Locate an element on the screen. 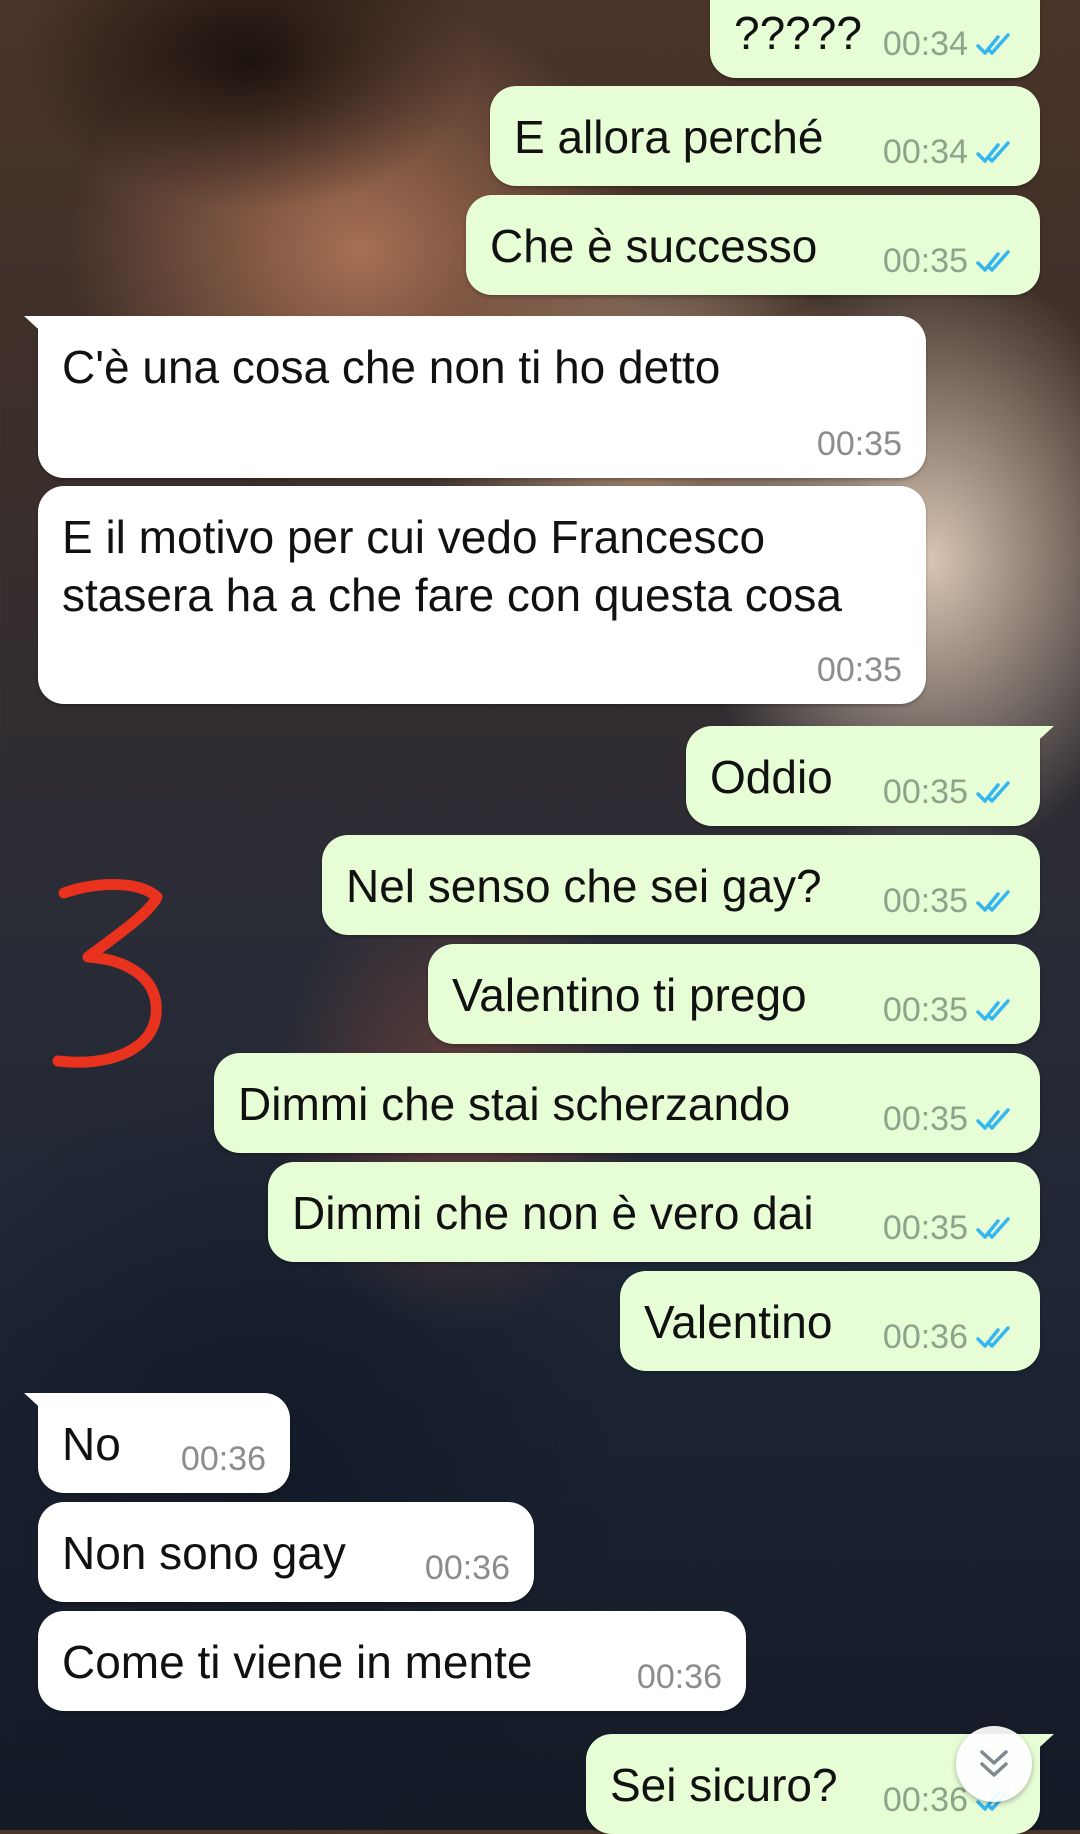 The image size is (1080, 1834). message-text: Valentino is located at coordinates (738, 1322).